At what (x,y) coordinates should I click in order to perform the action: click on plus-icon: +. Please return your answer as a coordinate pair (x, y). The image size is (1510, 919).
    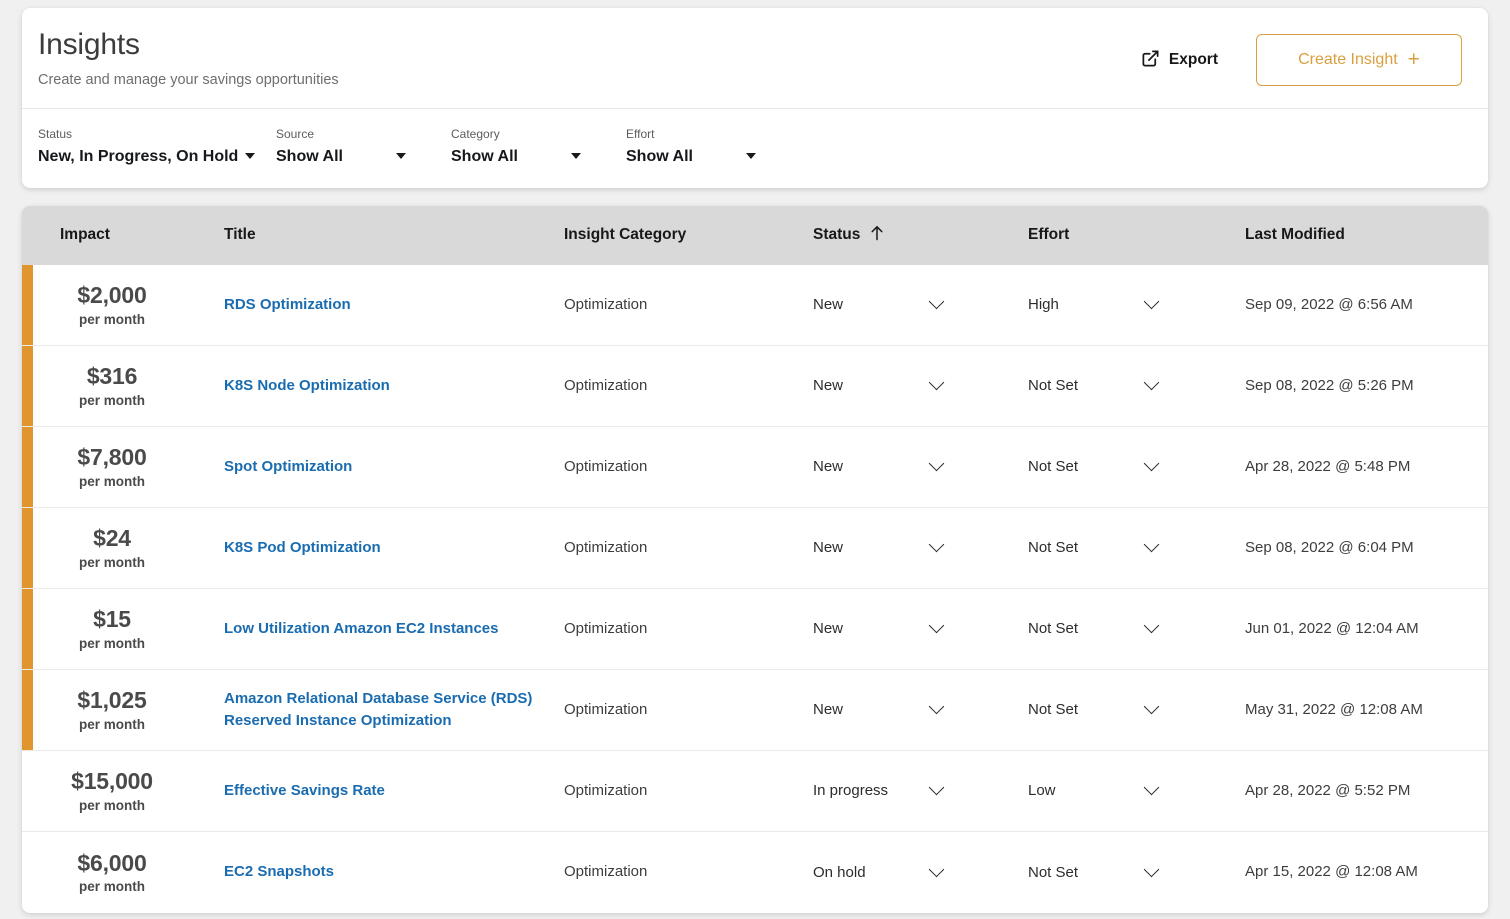
    Looking at the image, I should click on (1413, 59).